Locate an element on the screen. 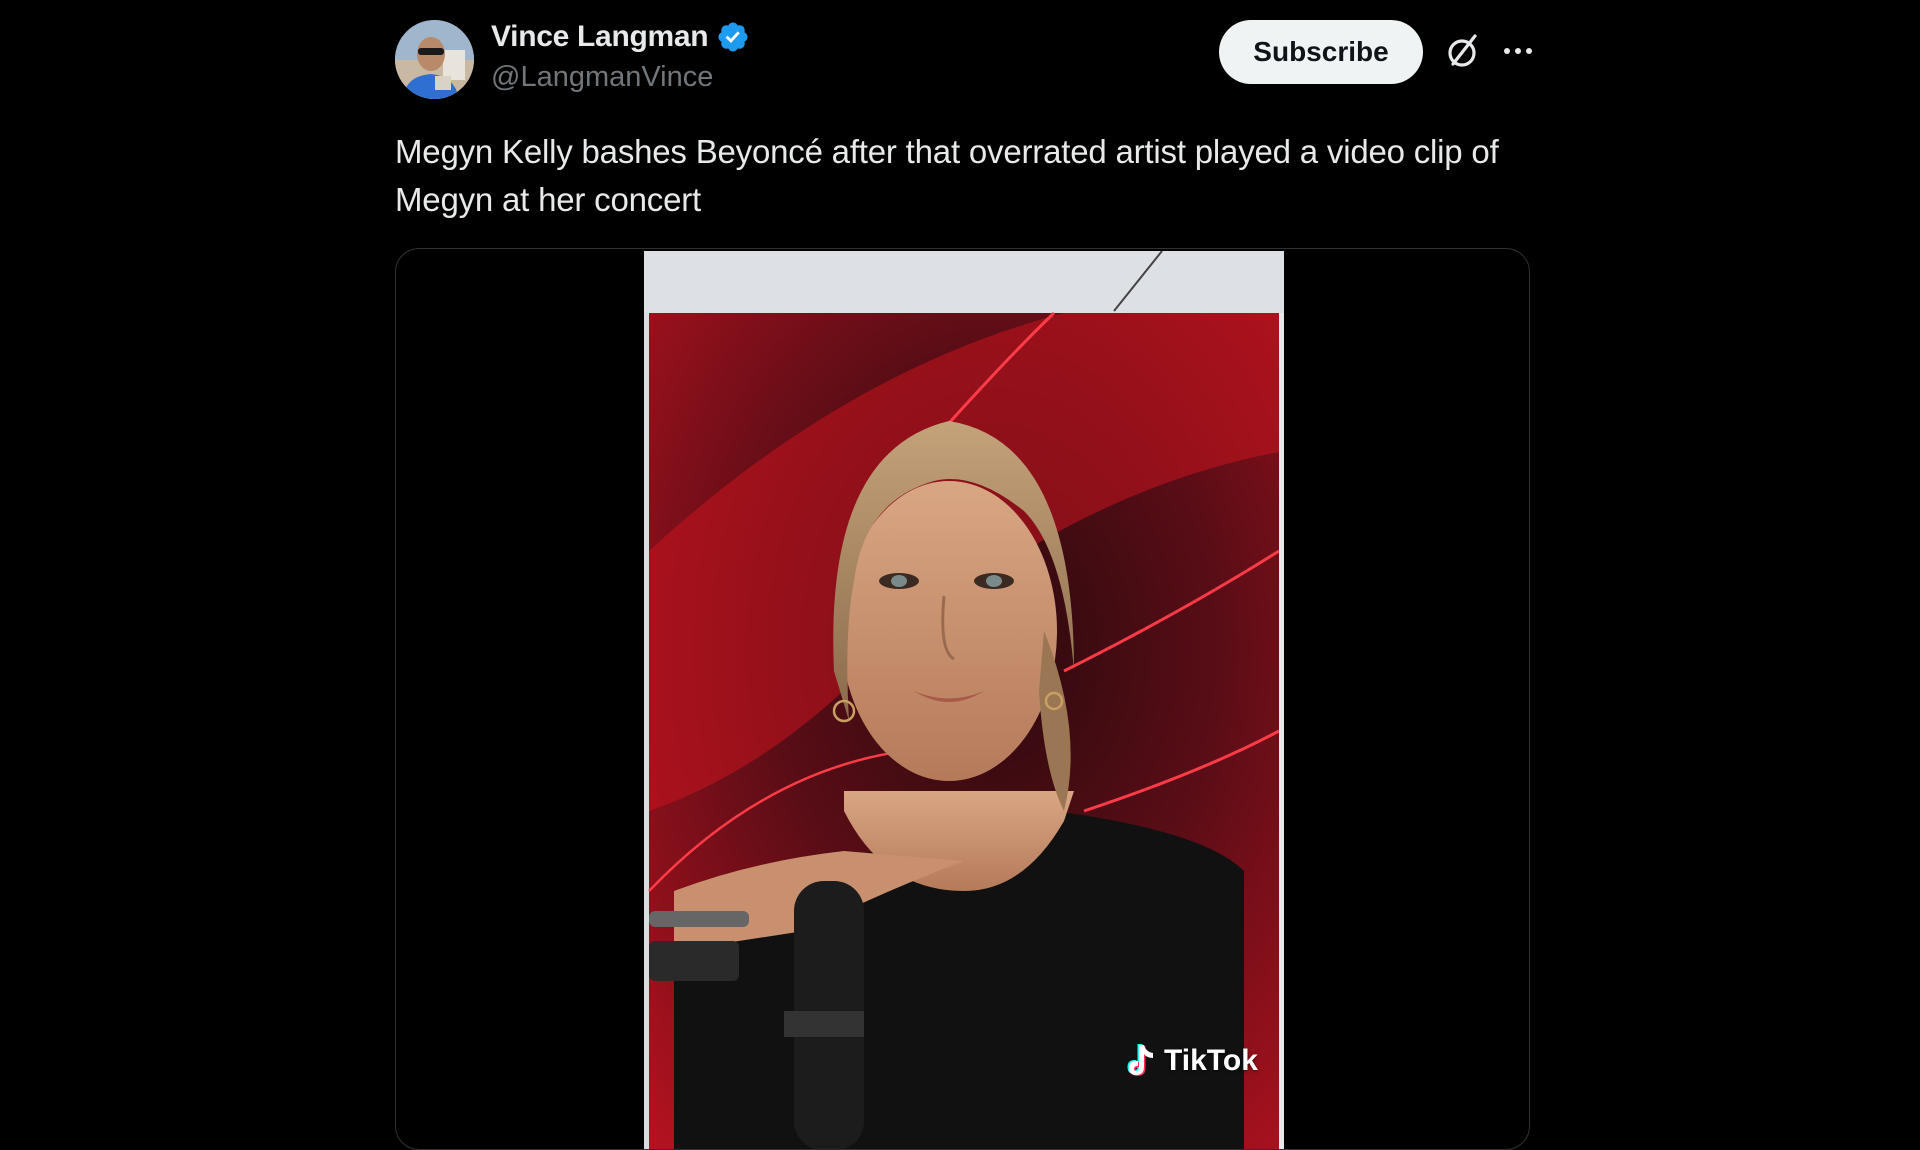 Image resolution: width=1920 pixels, height=1150 pixels. tiktok-watermark: TikTok is located at coordinates (1191, 1061).